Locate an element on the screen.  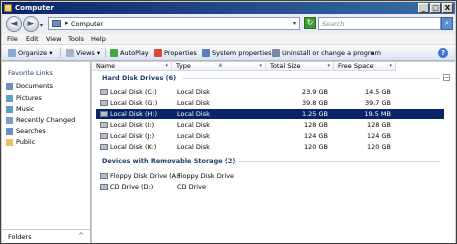
nav-item-label: Recently Changed is located at coordinates (46, 120).